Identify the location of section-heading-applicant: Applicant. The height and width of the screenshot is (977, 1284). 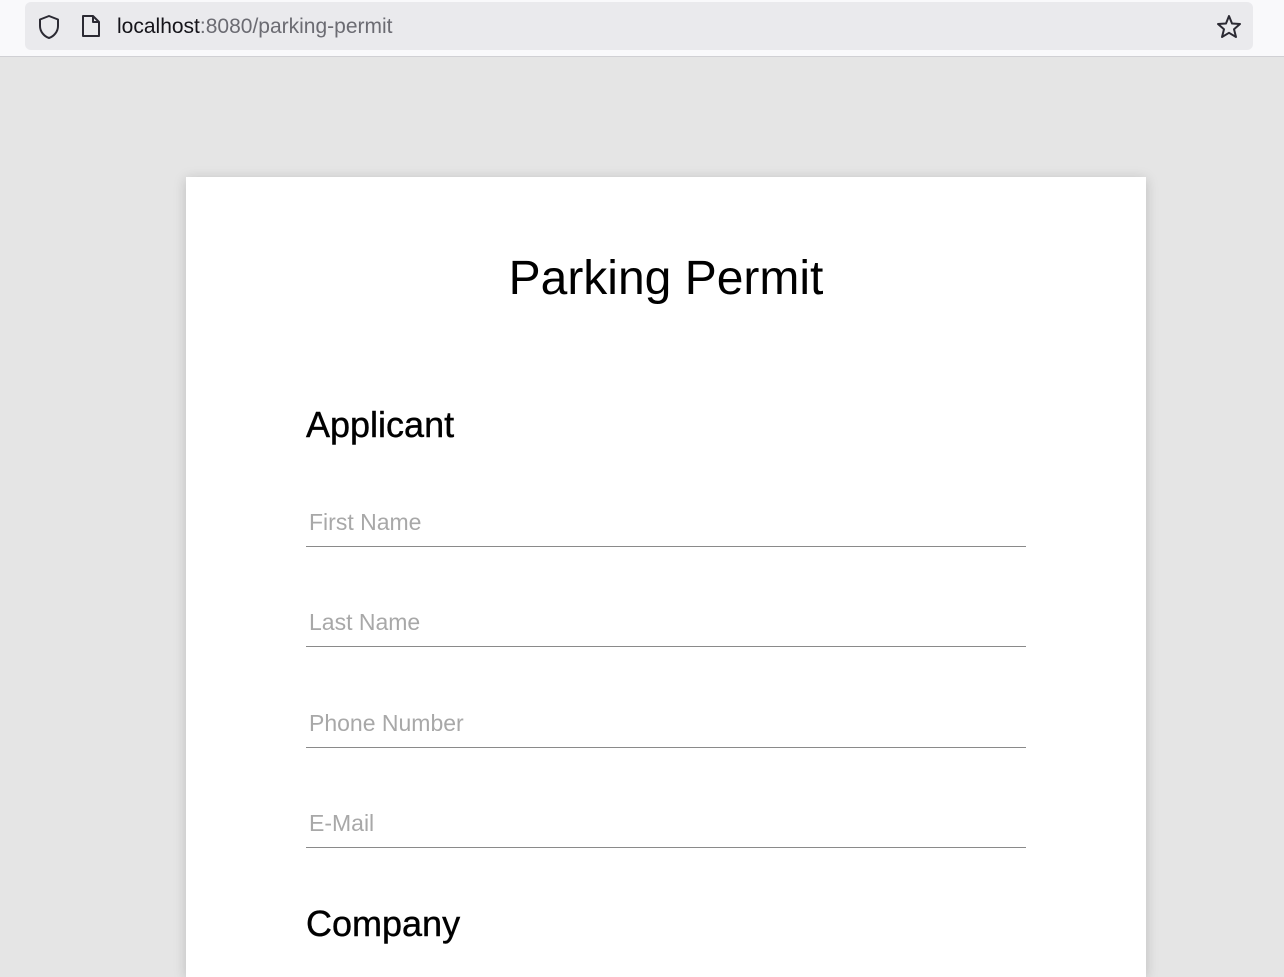
(380, 424).